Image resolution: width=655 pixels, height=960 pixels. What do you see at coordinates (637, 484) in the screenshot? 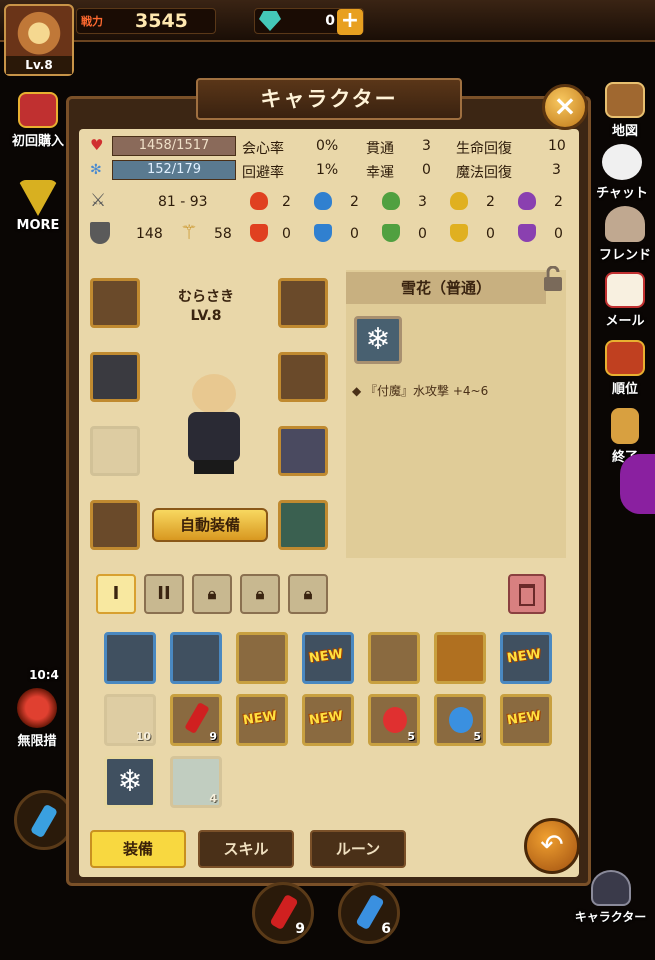
I see `event-icon` at bounding box center [637, 484].